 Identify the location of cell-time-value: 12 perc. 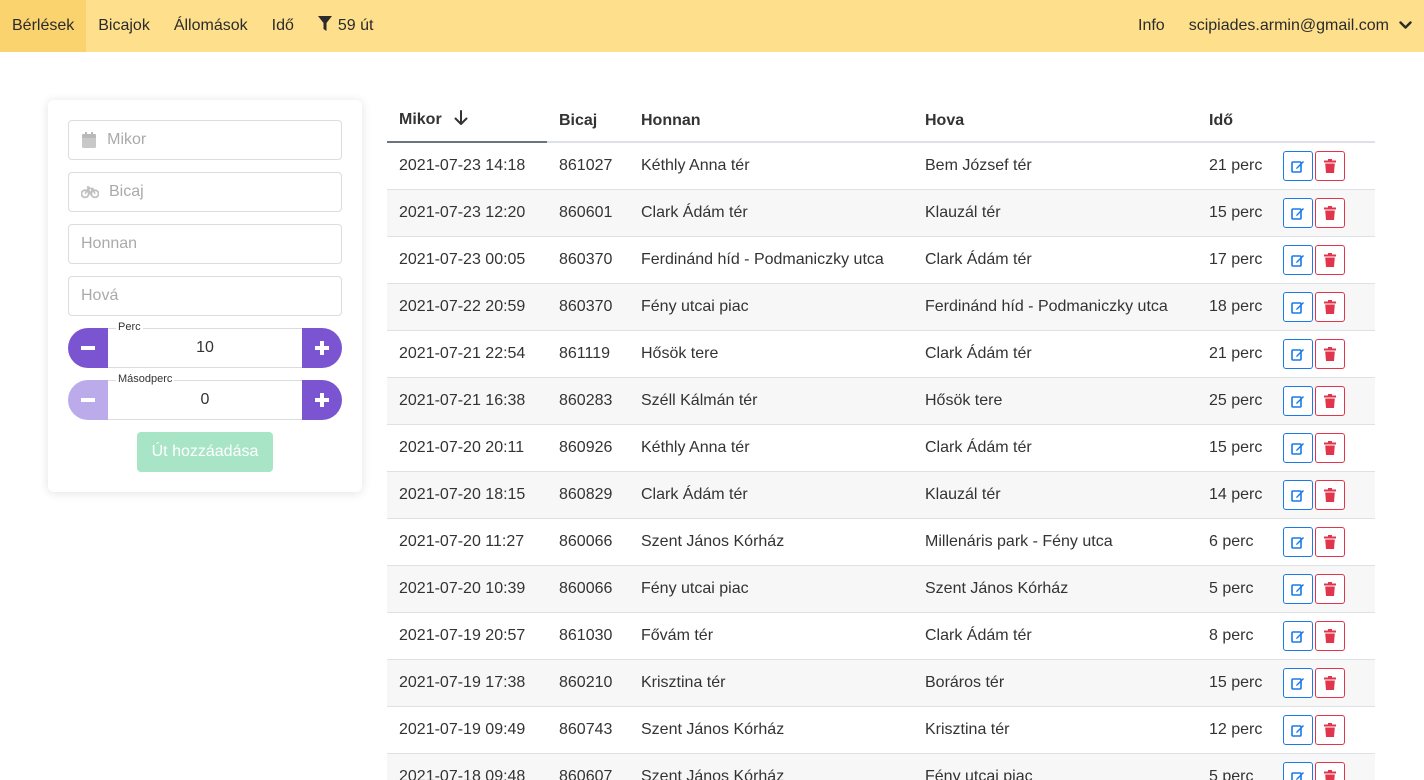
(1236, 729).